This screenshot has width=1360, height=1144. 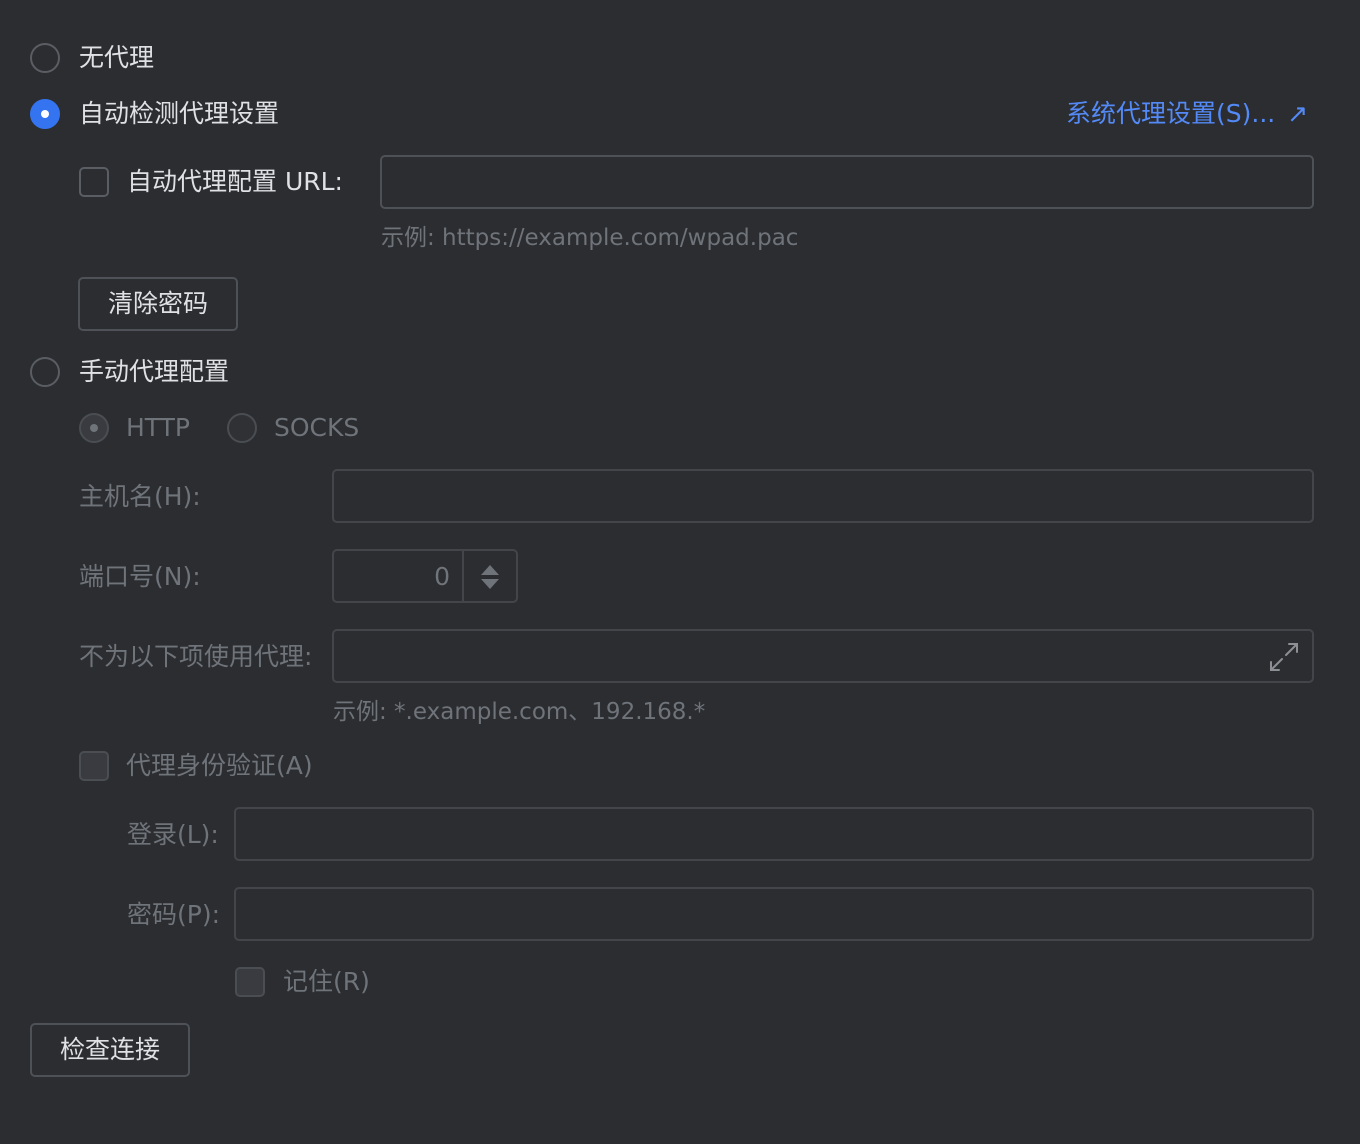 What do you see at coordinates (823, 656) in the screenshot?
I see `no-proxy-for-input` at bounding box center [823, 656].